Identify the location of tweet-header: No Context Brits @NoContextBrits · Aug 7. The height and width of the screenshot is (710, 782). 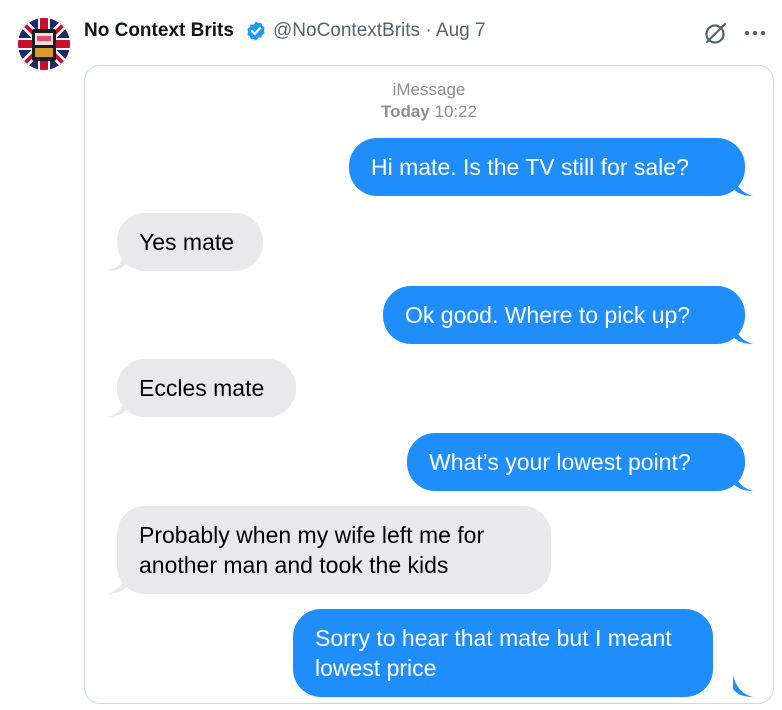
(391, 35).